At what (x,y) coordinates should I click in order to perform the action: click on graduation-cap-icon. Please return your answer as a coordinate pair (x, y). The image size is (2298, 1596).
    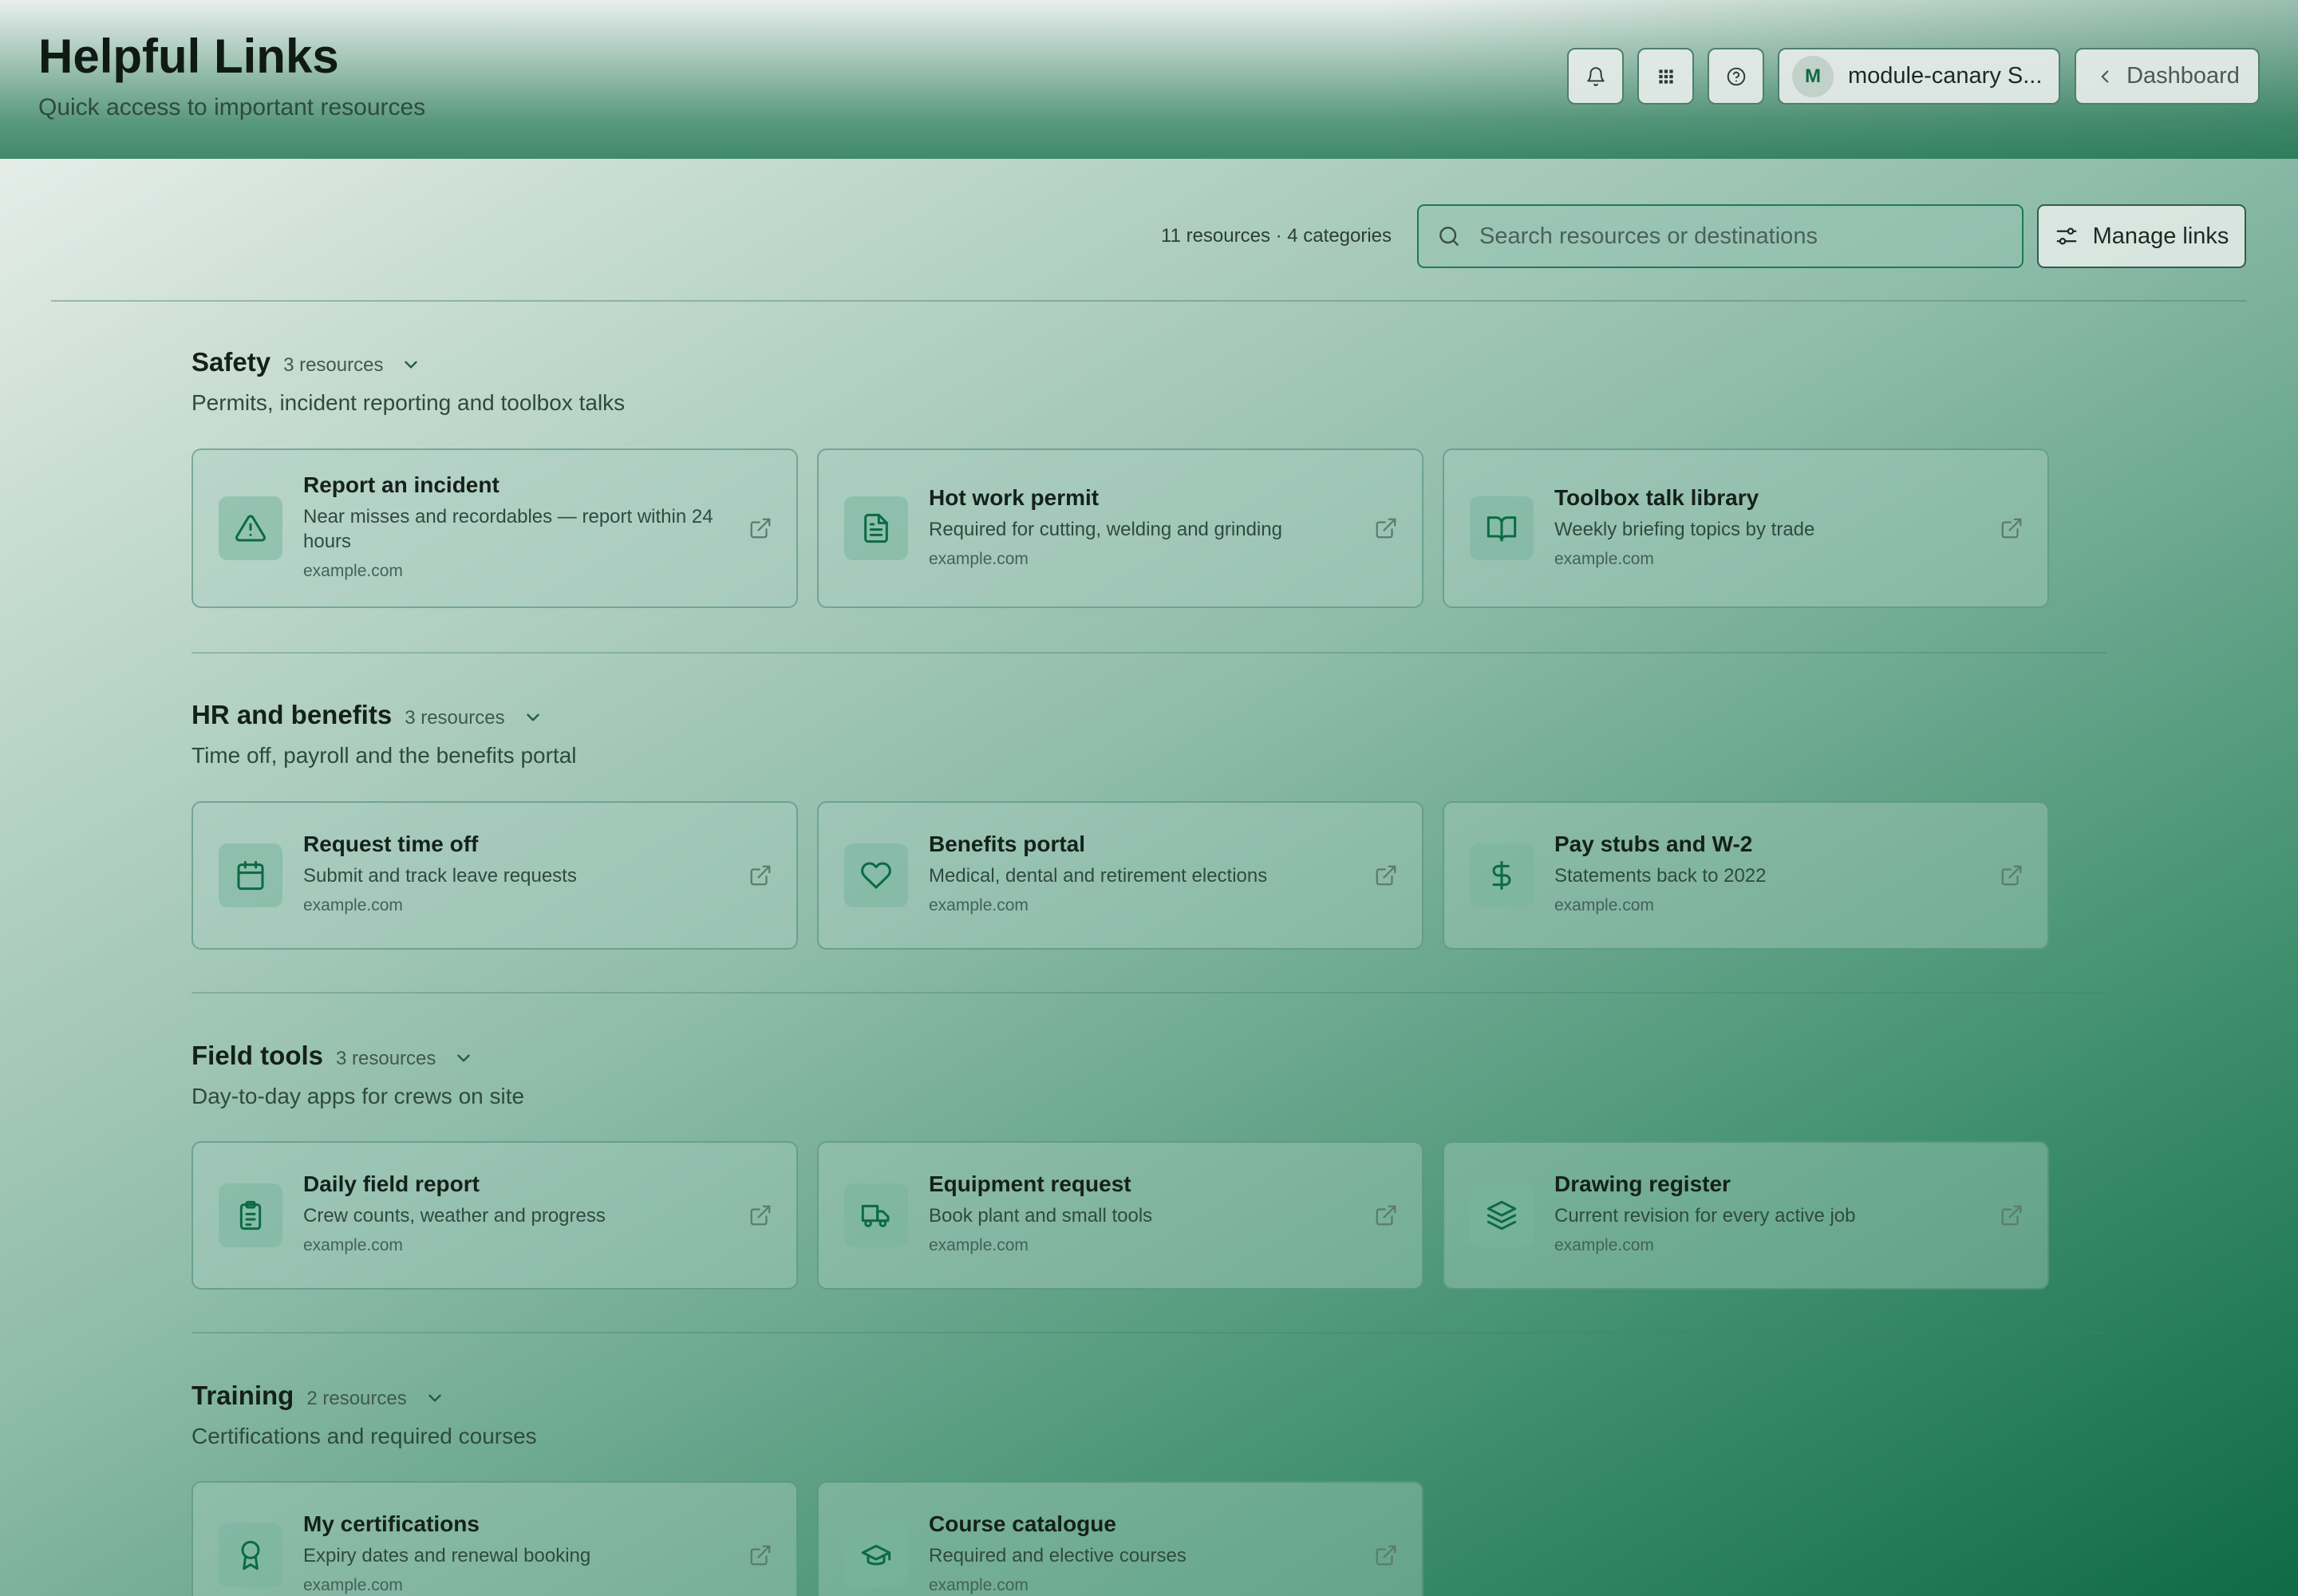
    Looking at the image, I should click on (876, 1555).